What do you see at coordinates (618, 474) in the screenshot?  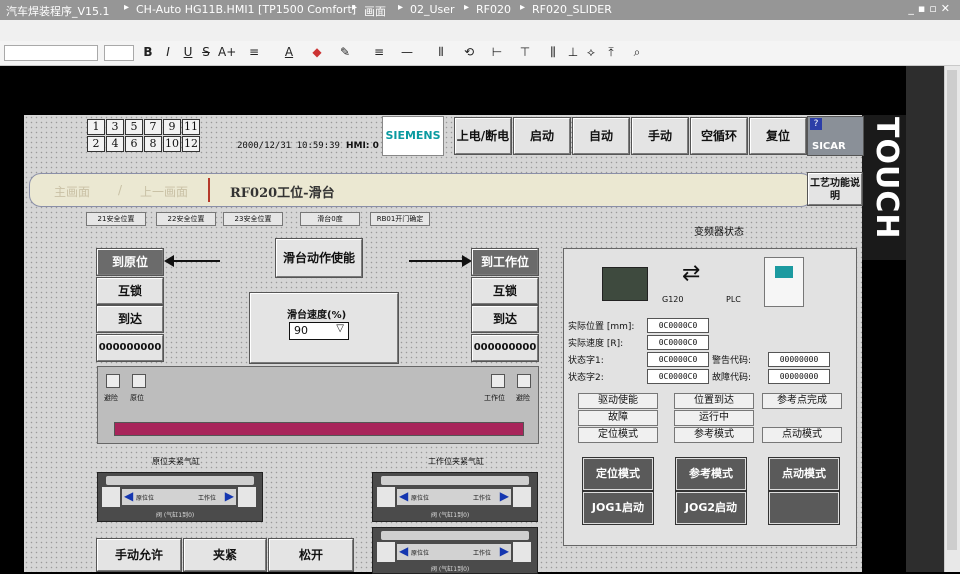 I see `positioning-mode-button: 定位模式` at bounding box center [618, 474].